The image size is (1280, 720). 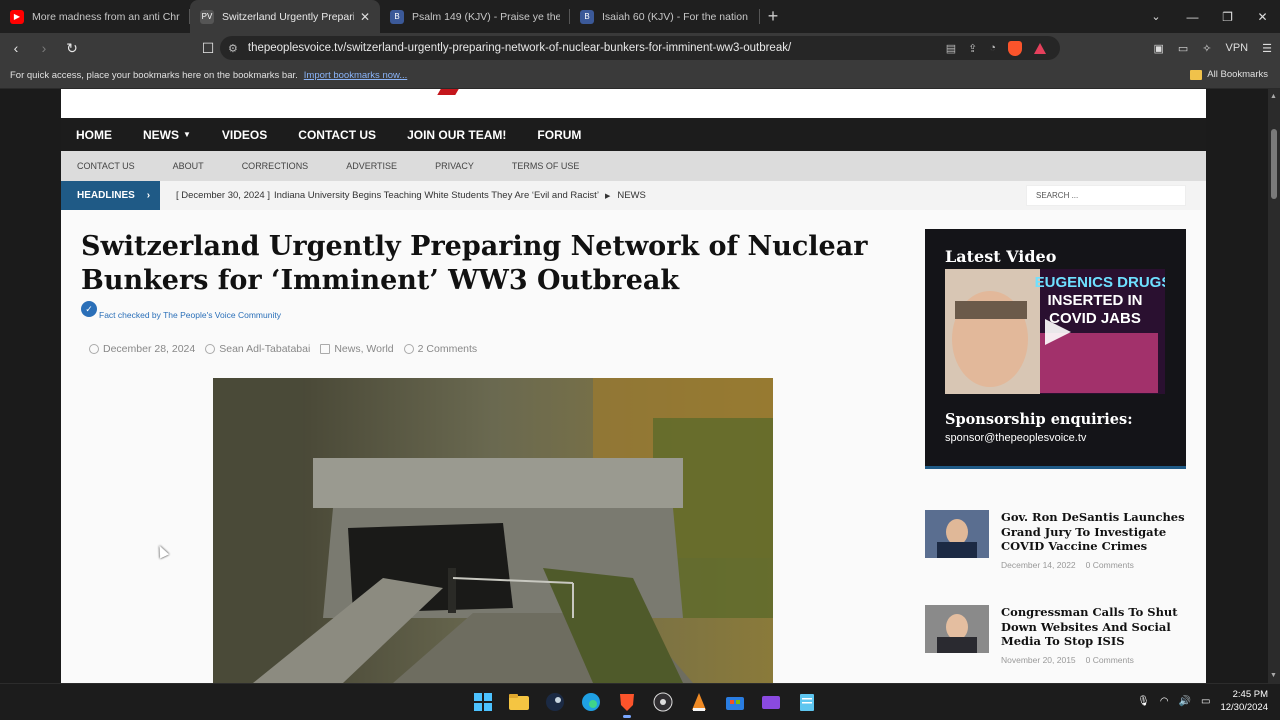 I want to click on page-scrollbar: ▲ ▼, so click(x=1274, y=386).